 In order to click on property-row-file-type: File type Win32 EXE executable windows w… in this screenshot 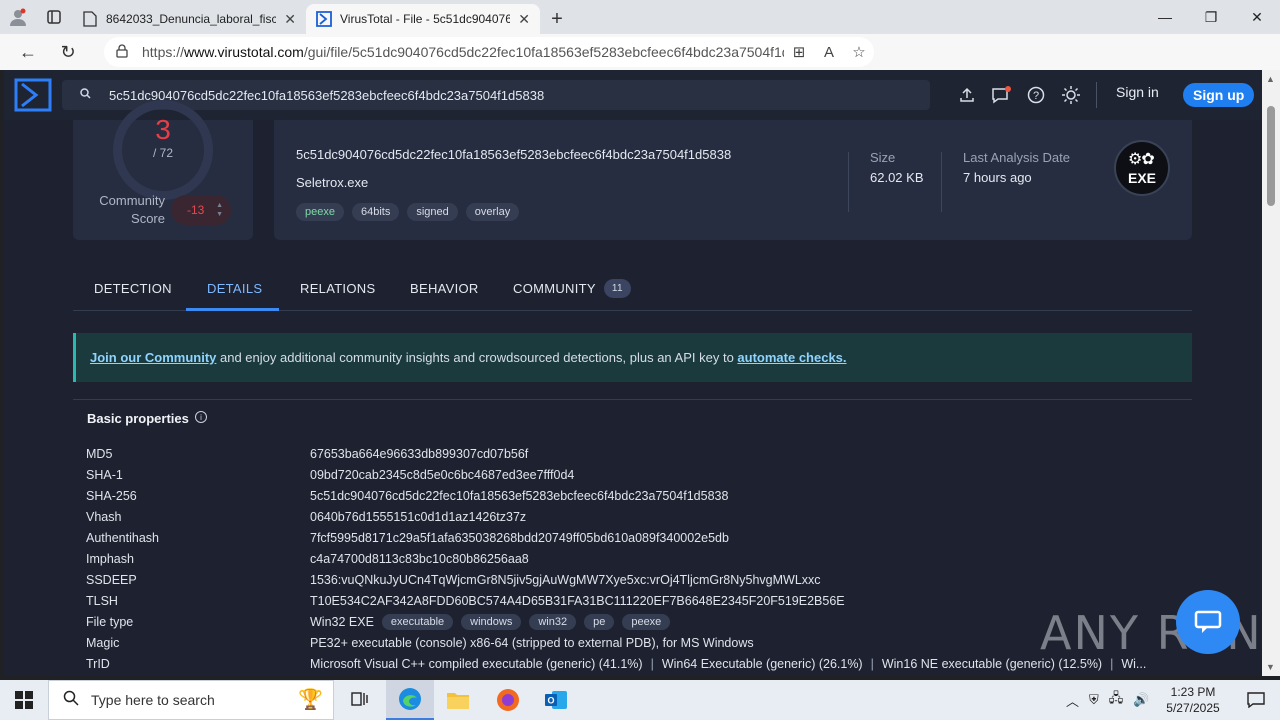, I will do `click(632, 621)`.